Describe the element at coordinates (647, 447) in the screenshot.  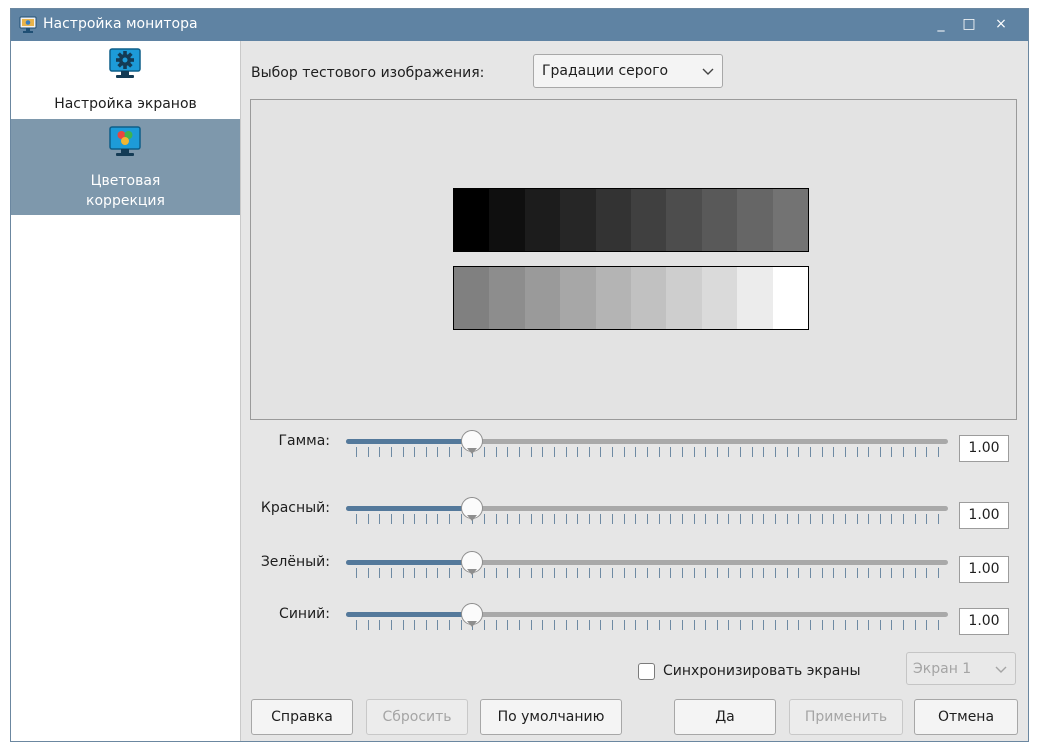
I see `gamma-slider` at that location.